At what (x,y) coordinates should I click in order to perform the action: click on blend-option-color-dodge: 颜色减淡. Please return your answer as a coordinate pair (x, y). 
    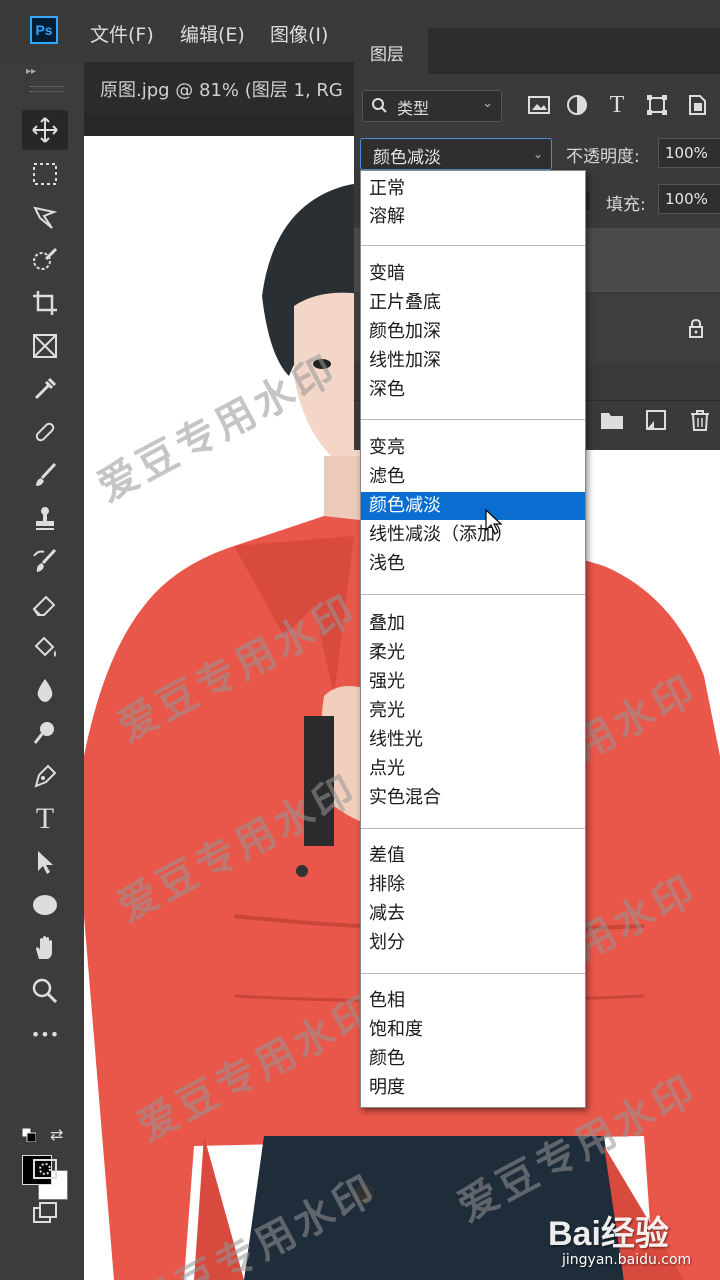
    Looking at the image, I should click on (473, 506).